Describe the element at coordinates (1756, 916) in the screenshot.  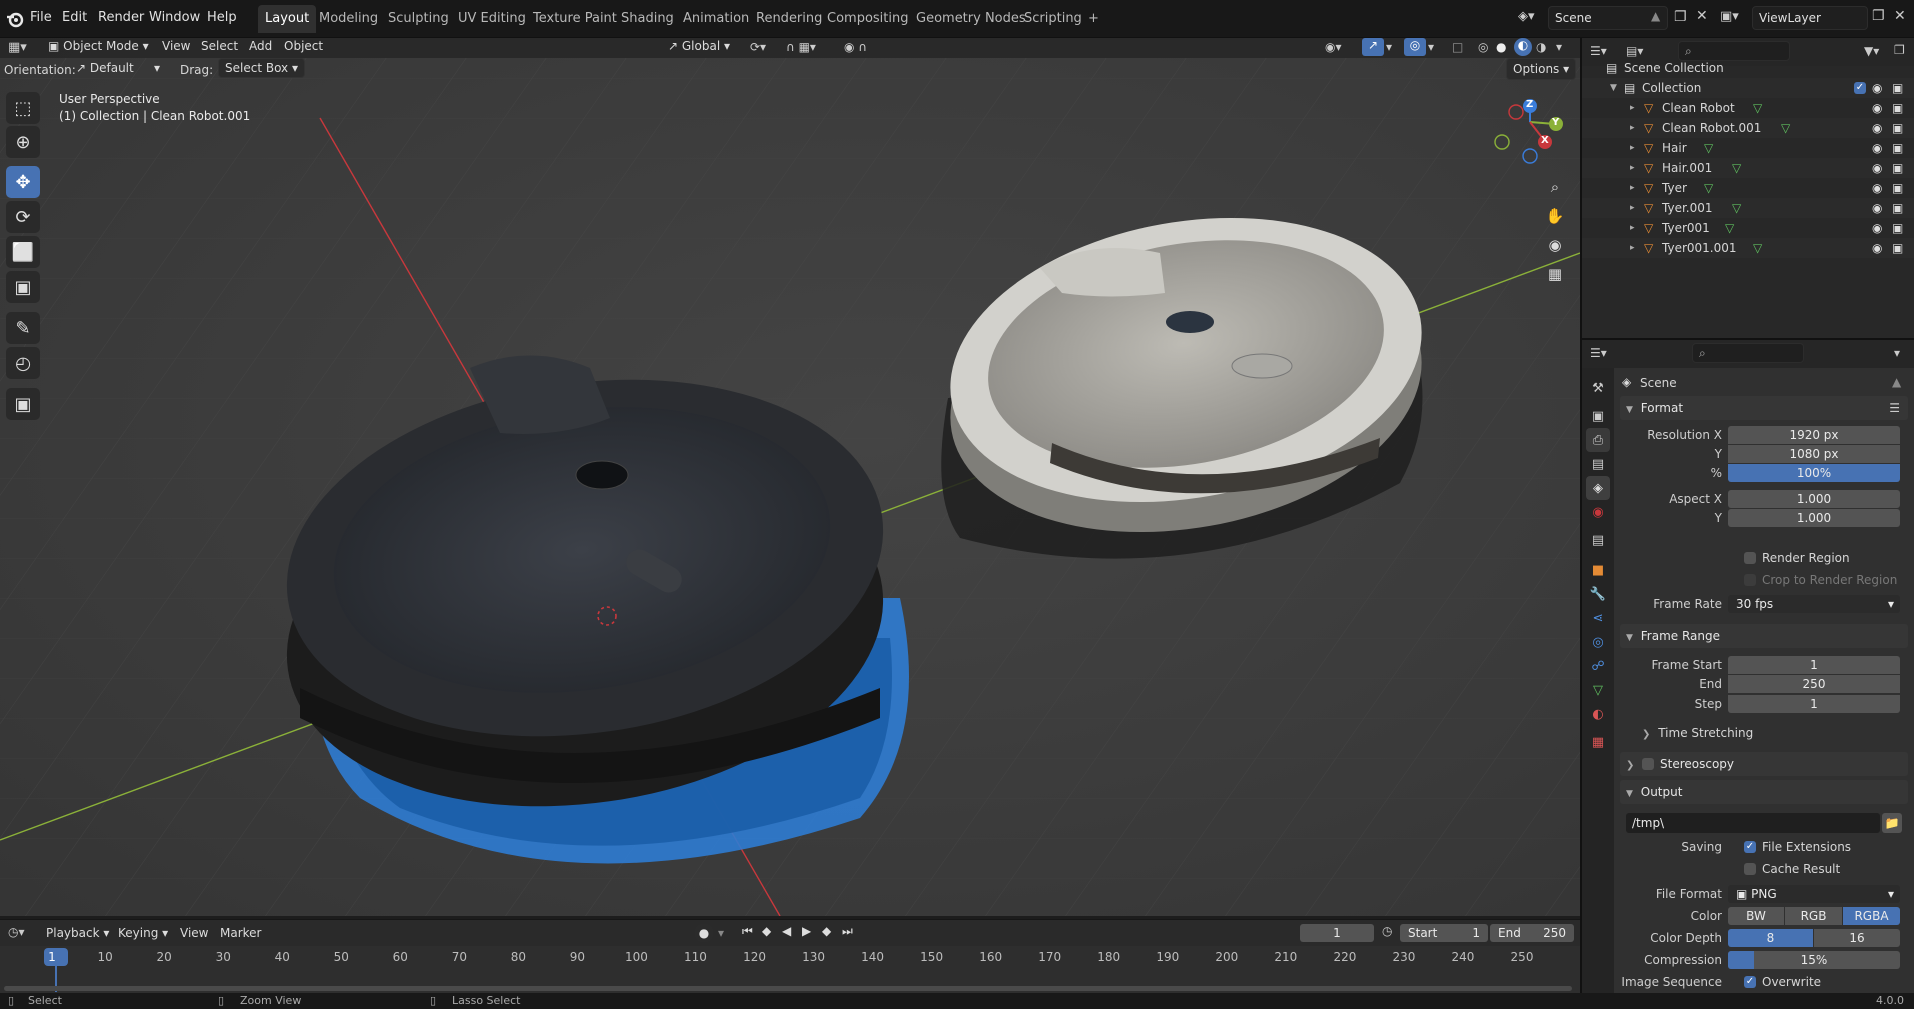
I see `color-bw-option: BW` at that location.